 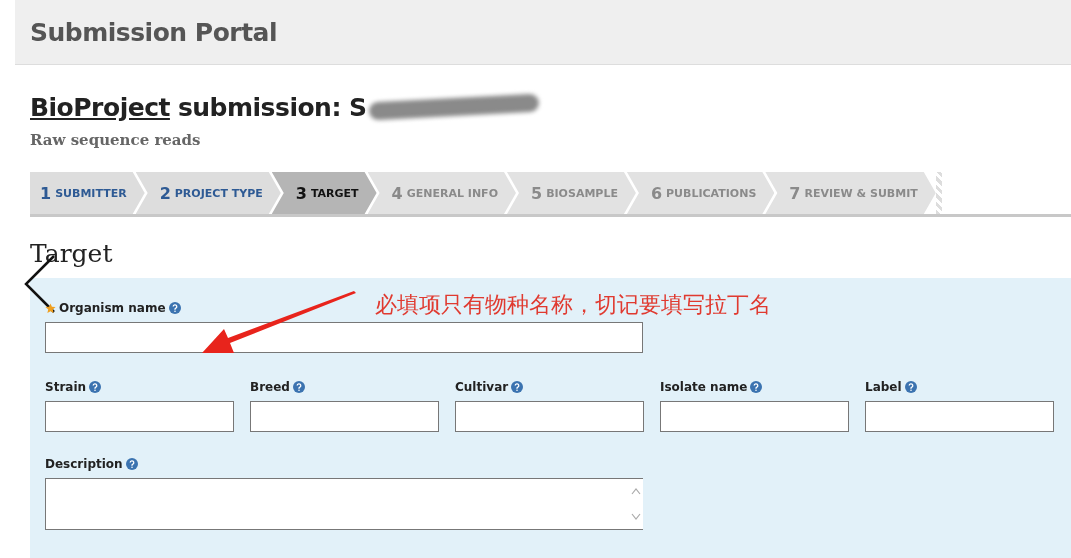 I want to click on field-label: Label, so click(x=883, y=387).